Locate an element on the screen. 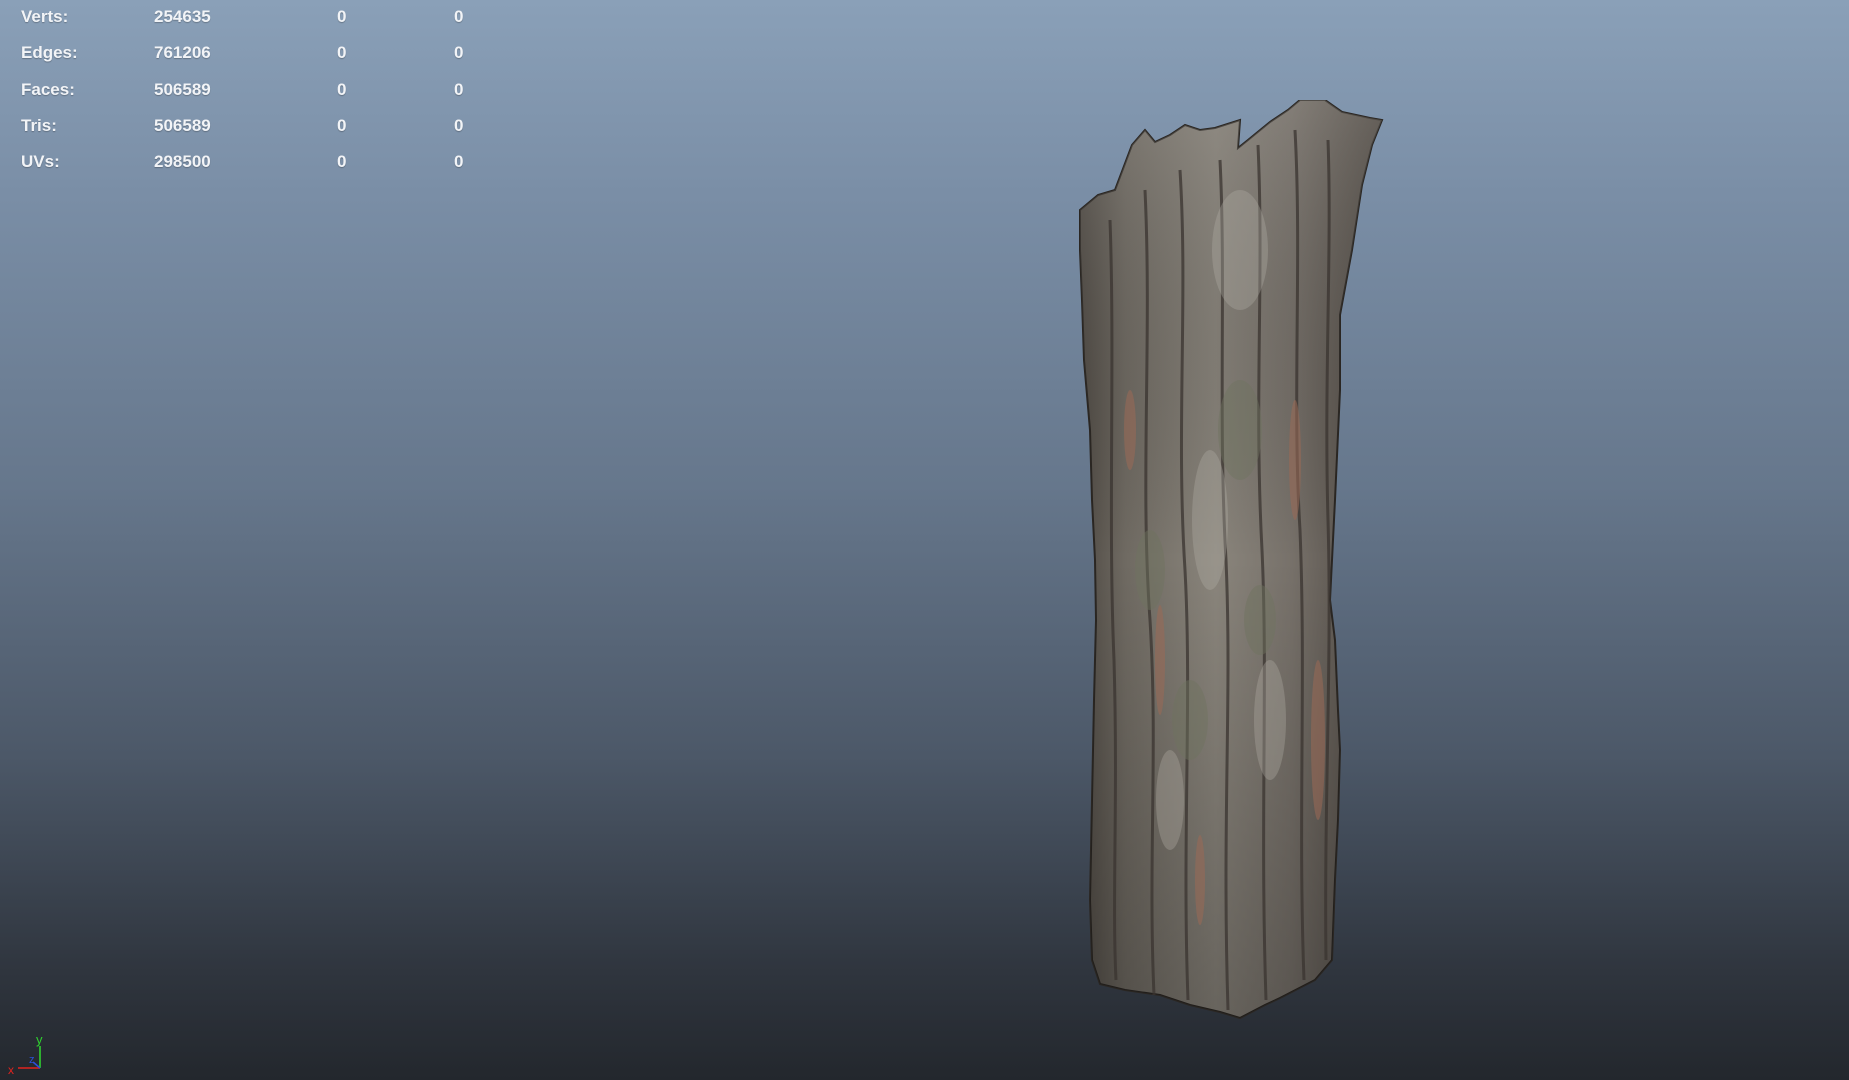  axis-gizmo: y z x is located at coordinates (25, 1054).